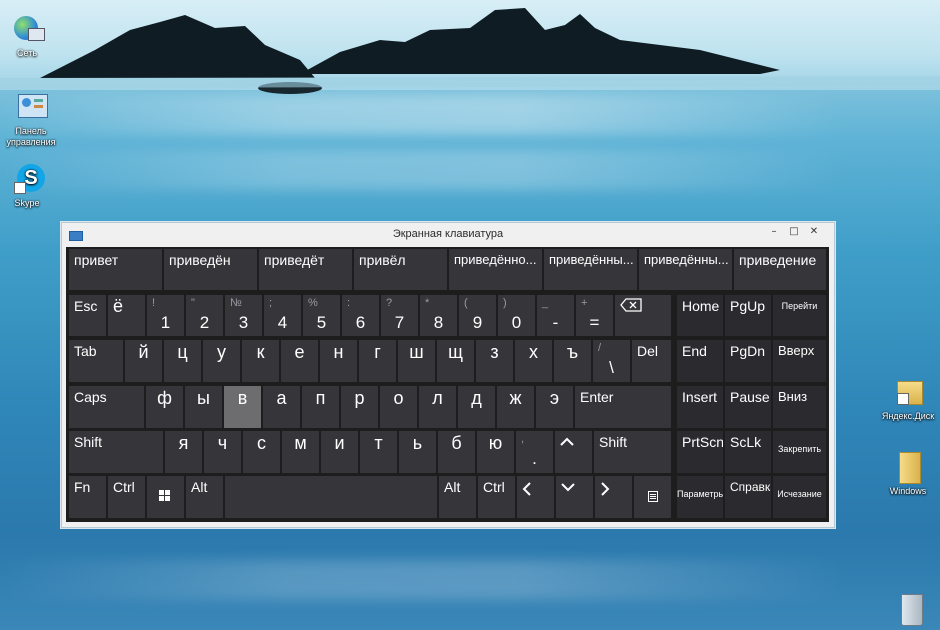 Image resolution: width=940 pixels, height=630 pixels. Describe the element at coordinates (299, 361) in the screenshot. I see `key-е: е` at that location.